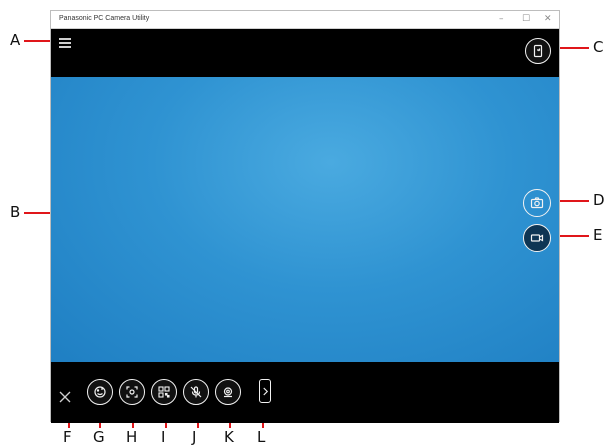 The image size is (606, 448). What do you see at coordinates (305, 392) in the screenshot?
I see `bottom-toolbar` at bounding box center [305, 392].